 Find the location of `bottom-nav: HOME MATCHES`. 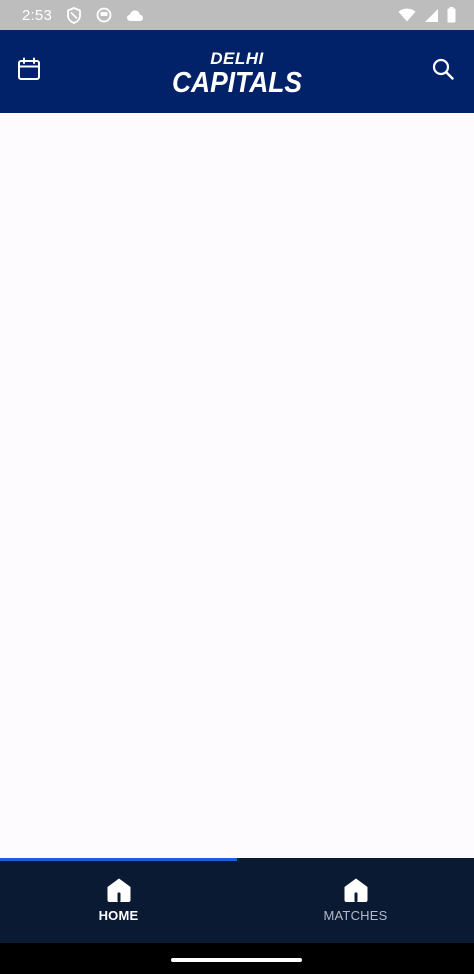

bottom-nav: HOME MATCHES is located at coordinates (237, 902).